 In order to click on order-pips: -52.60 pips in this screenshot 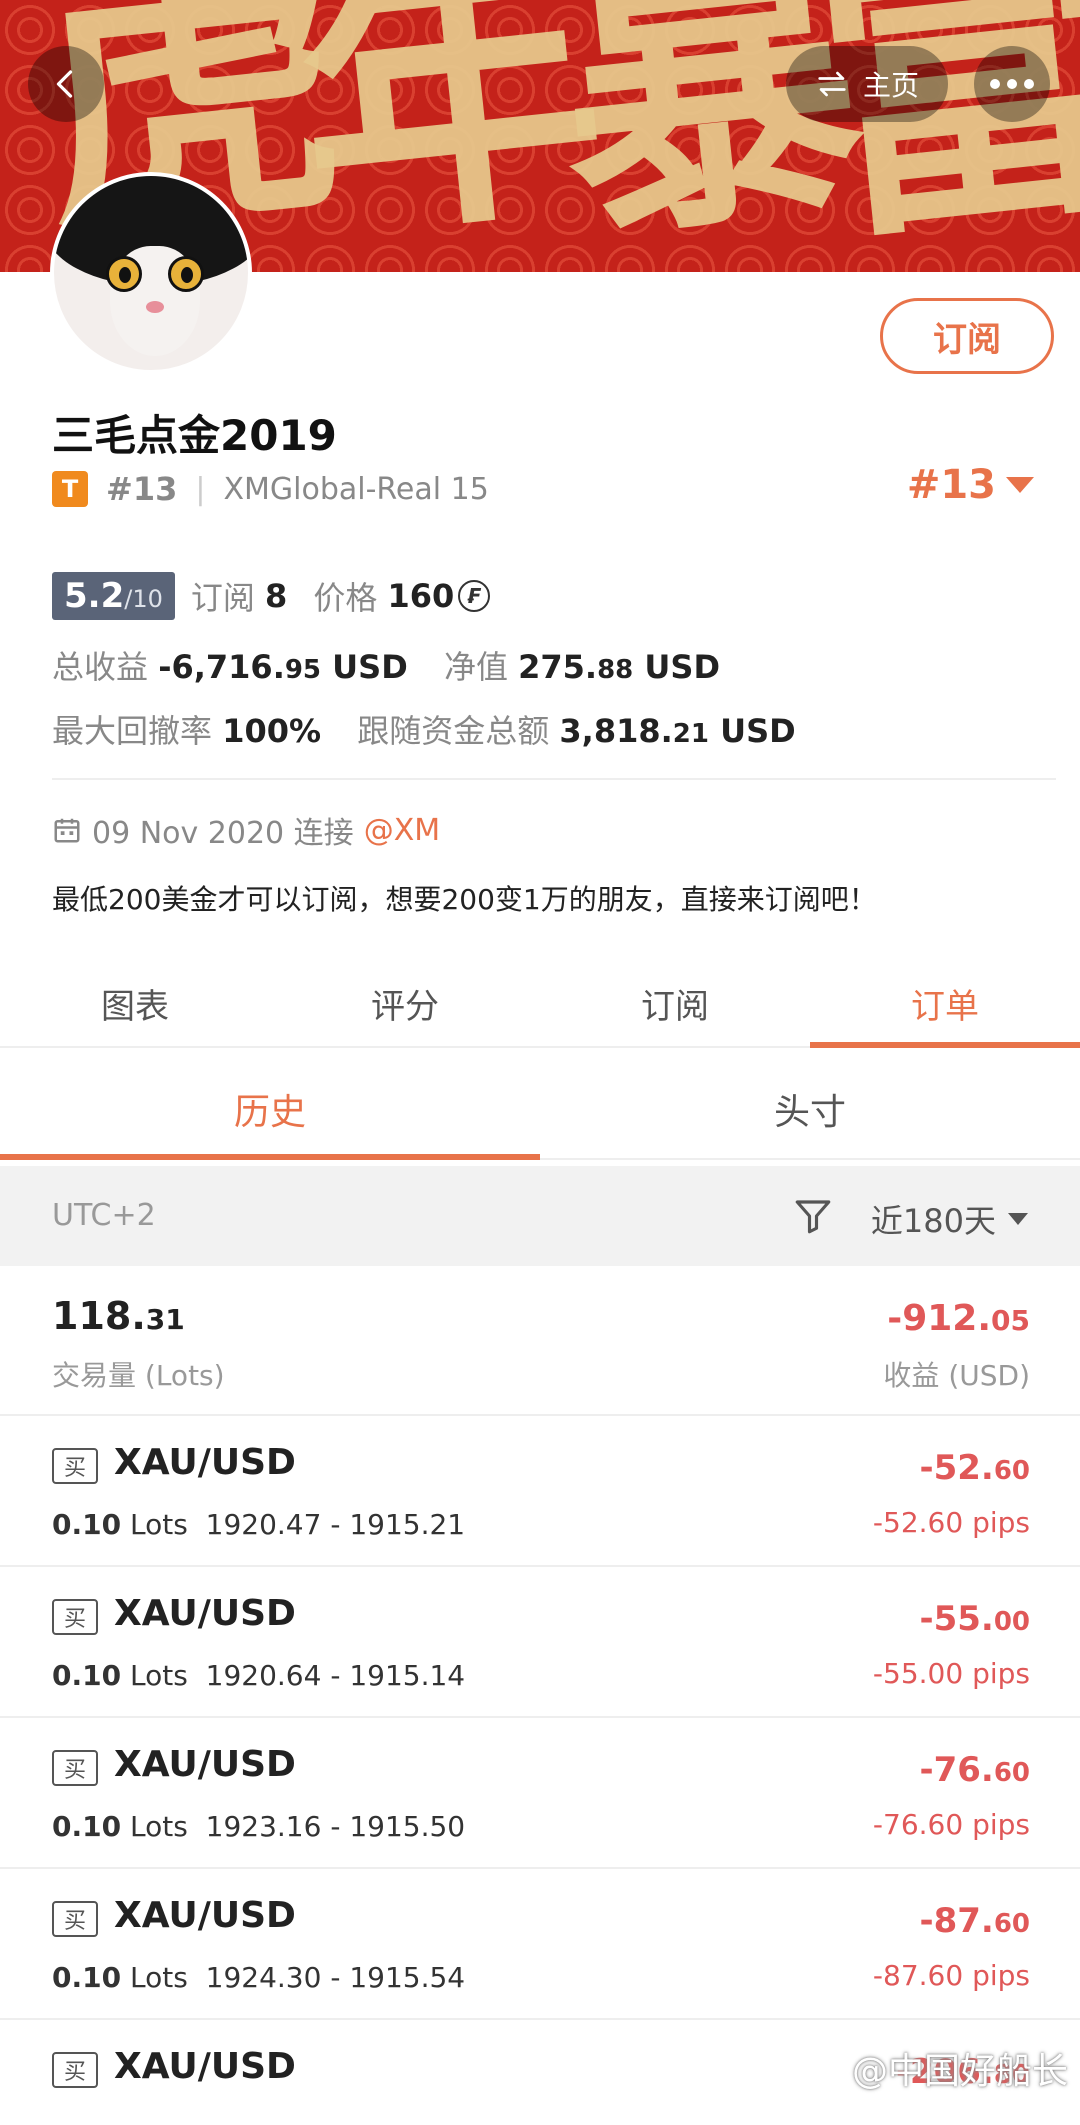, I will do `click(951, 1522)`.